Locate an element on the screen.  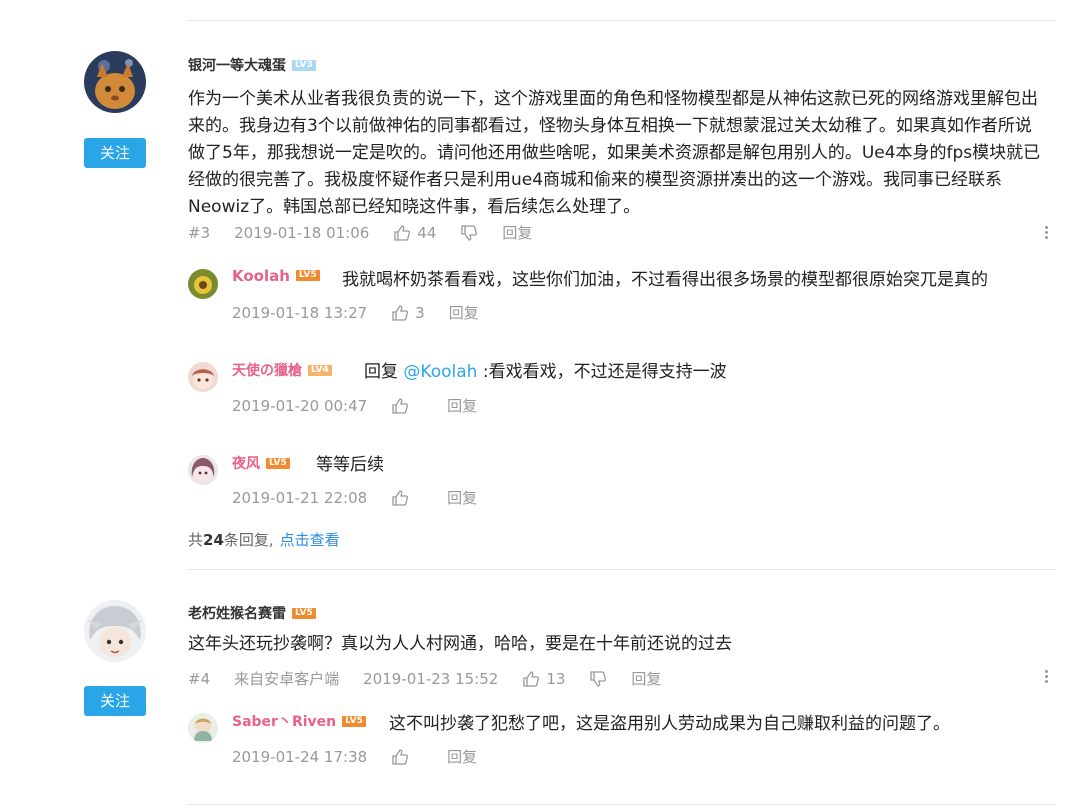
reply-text: 等等后续 is located at coordinates (350, 465).